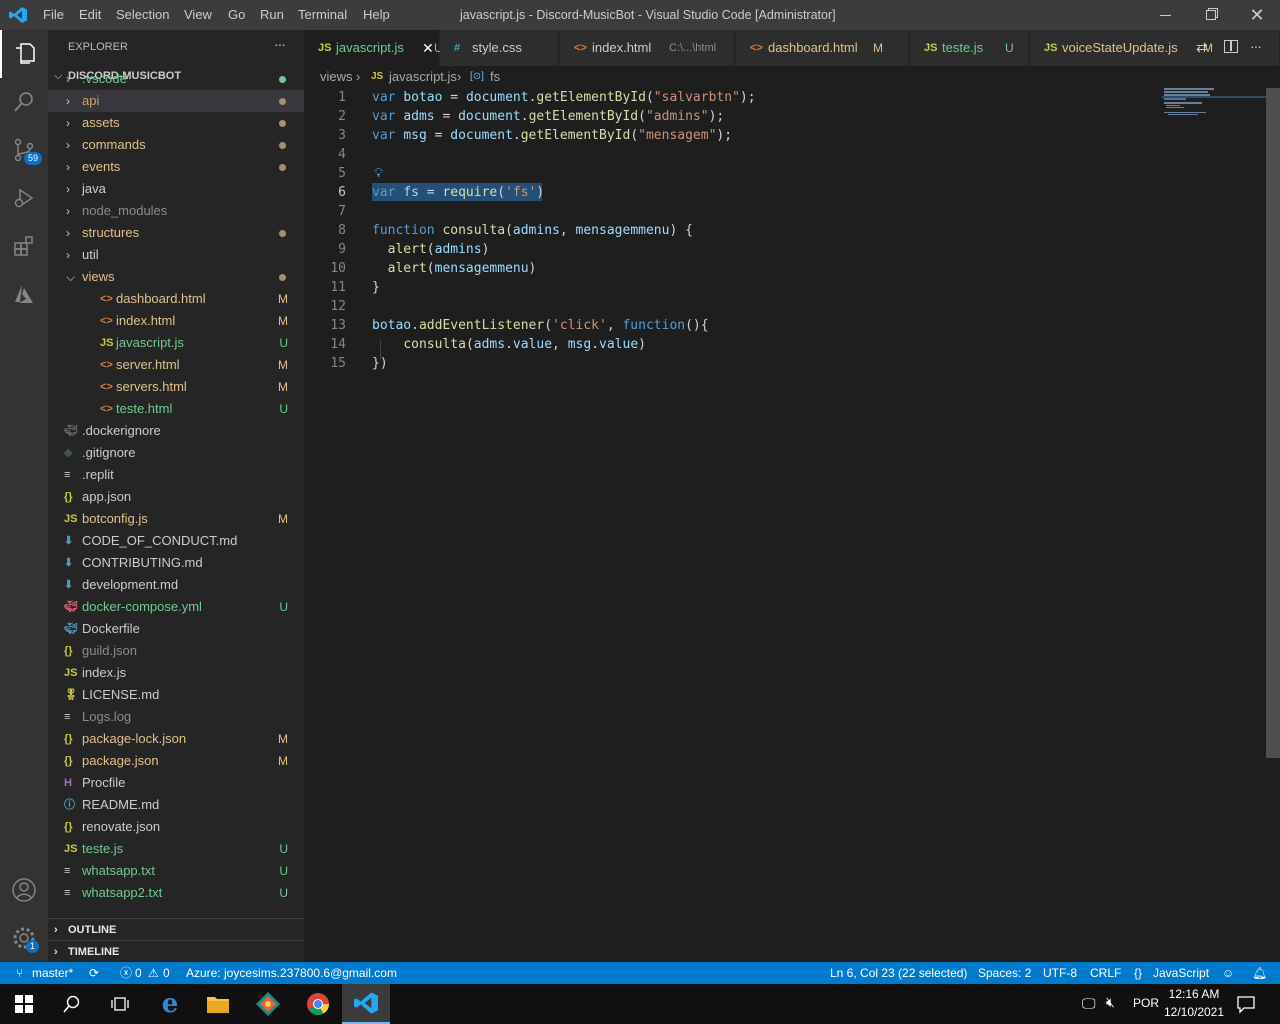 The height and width of the screenshot is (1024, 1280). What do you see at coordinates (280, 44) in the screenshot?
I see `more-actions-icon: ···` at bounding box center [280, 44].